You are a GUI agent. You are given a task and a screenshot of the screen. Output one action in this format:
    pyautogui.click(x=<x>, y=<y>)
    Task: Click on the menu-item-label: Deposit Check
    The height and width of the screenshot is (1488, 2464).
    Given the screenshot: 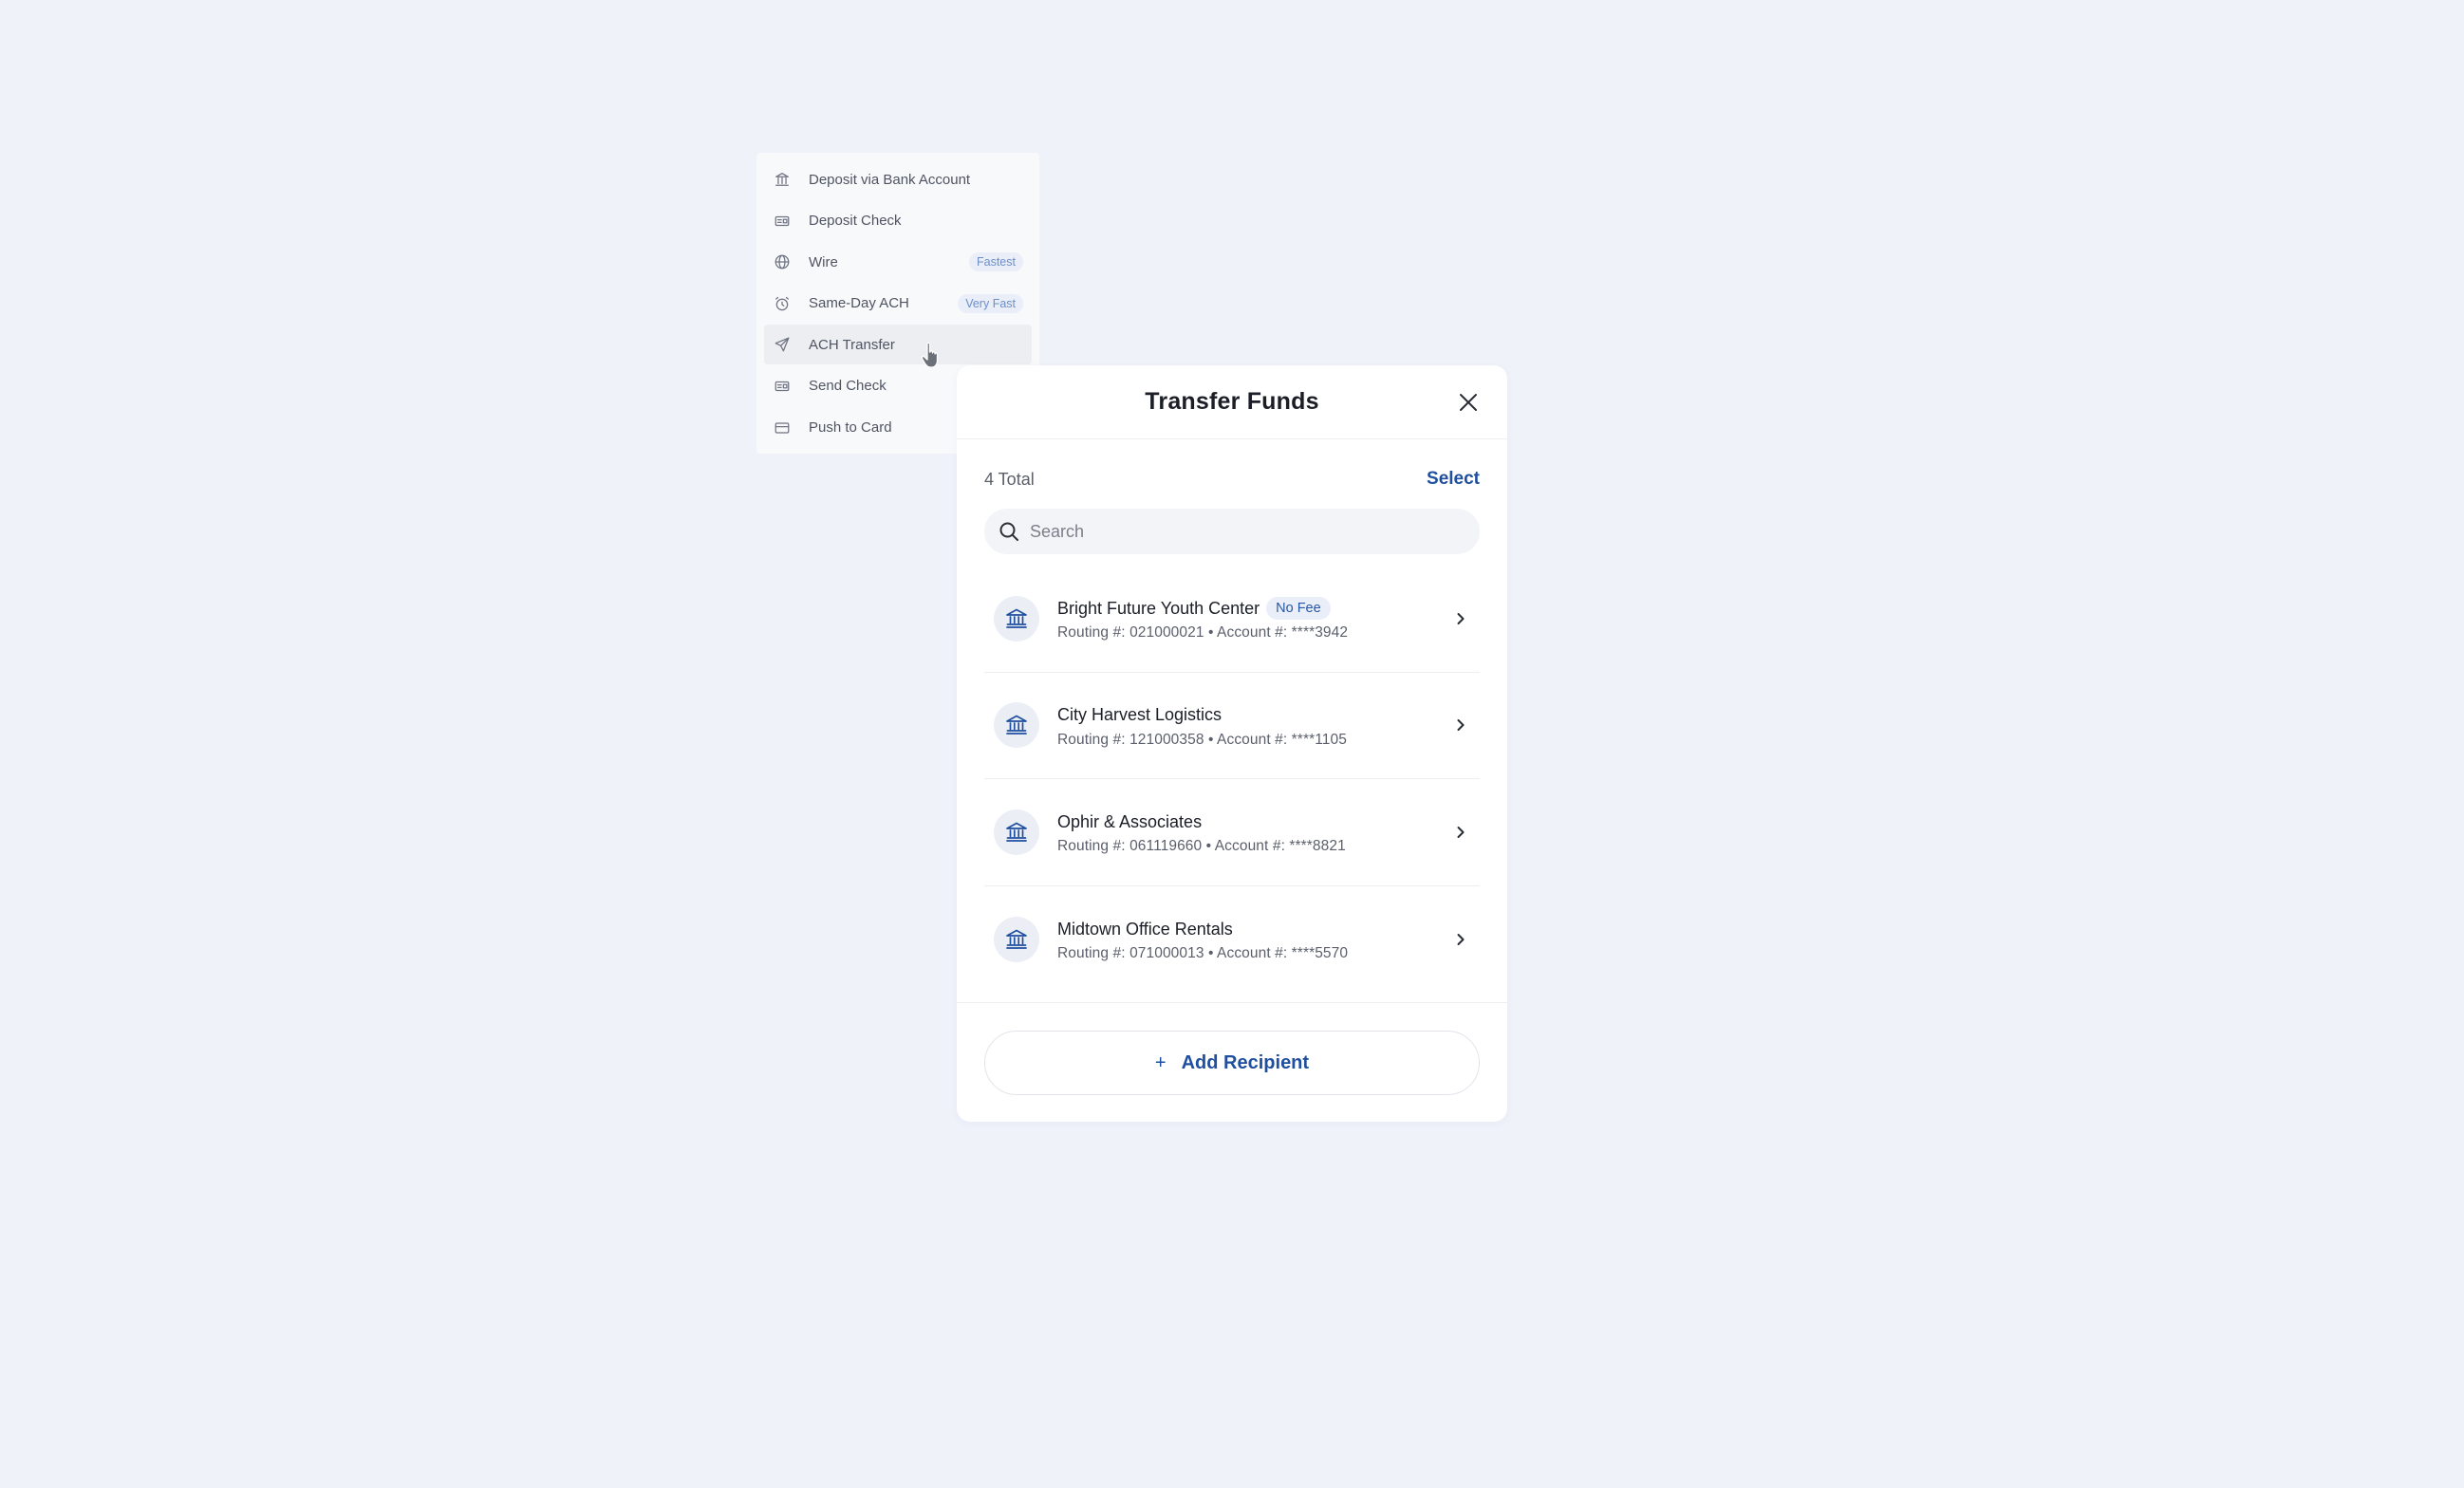 What is the action you would take?
    pyautogui.click(x=856, y=221)
    